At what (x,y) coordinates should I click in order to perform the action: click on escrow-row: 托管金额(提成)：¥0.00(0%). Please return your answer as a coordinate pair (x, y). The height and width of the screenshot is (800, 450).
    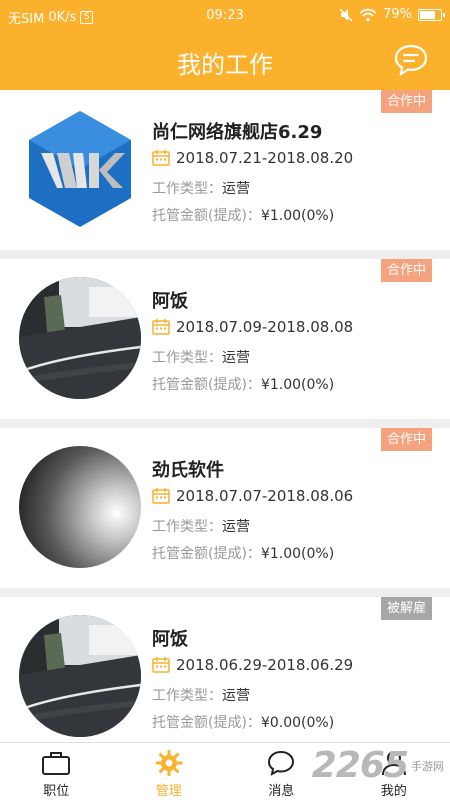
    Looking at the image, I should click on (243, 722).